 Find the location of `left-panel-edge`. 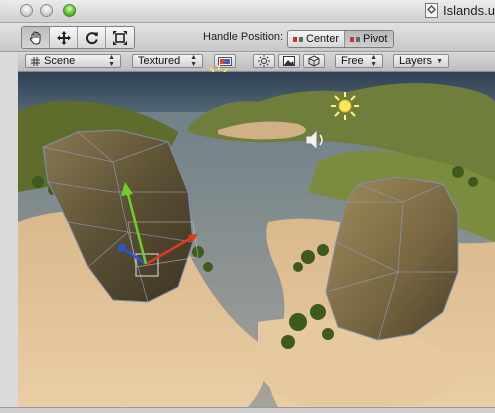

left-panel-edge is located at coordinates (9, 232).